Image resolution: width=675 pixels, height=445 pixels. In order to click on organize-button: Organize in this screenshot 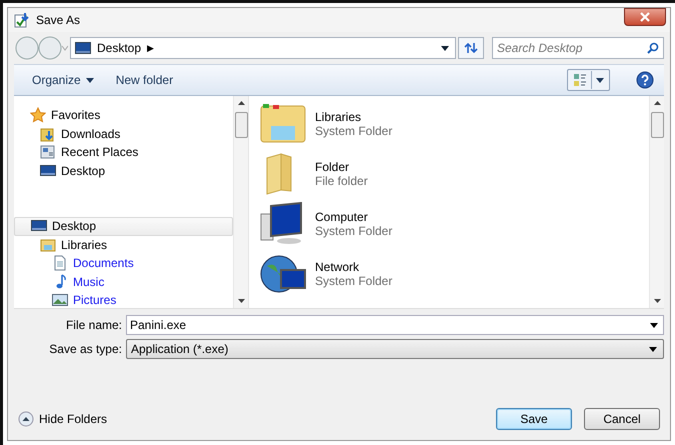, I will do `click(63, 80)`.